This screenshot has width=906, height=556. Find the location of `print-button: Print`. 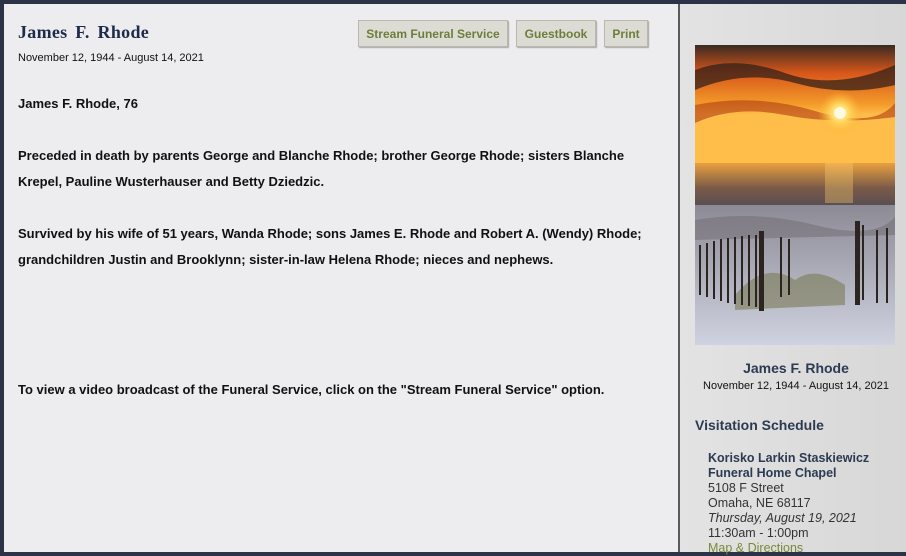

print-button: Print is located at coordinates (626, 33).